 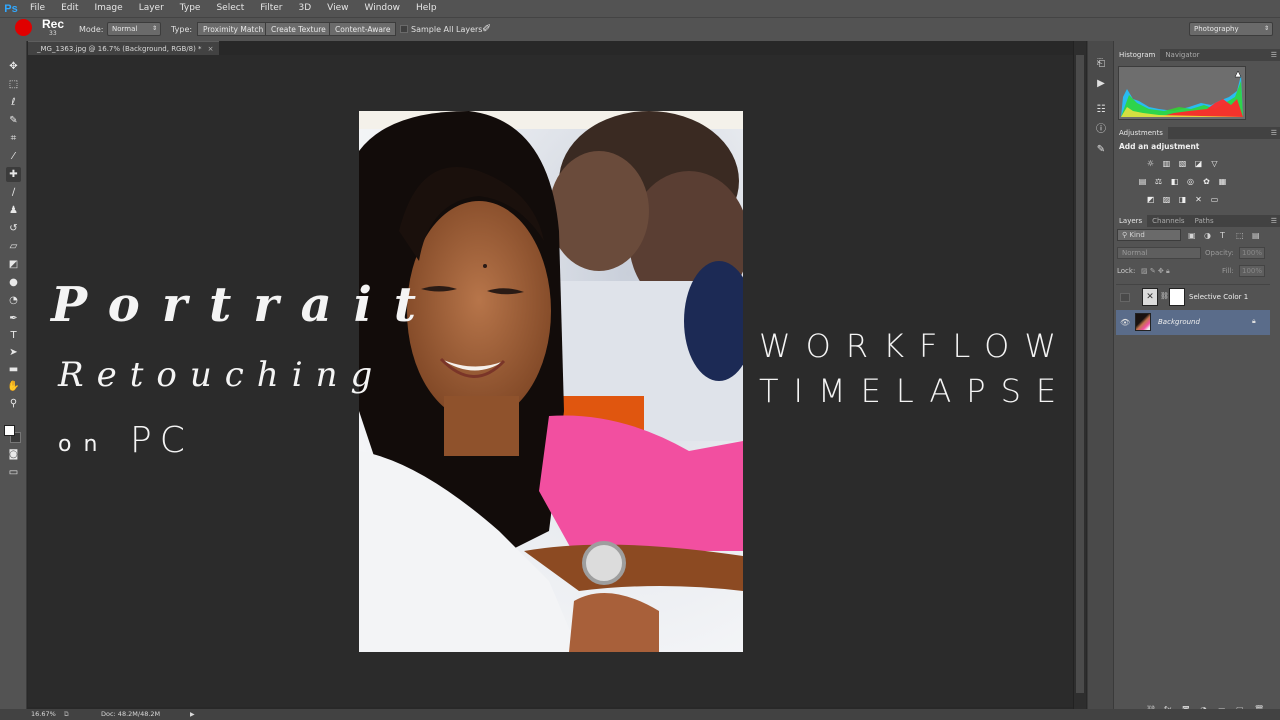 What do you see at coordinates (13, 403) in the screenshot?
I see `zoom-tool-icon: ⚲` at bounding box center [13, 403].